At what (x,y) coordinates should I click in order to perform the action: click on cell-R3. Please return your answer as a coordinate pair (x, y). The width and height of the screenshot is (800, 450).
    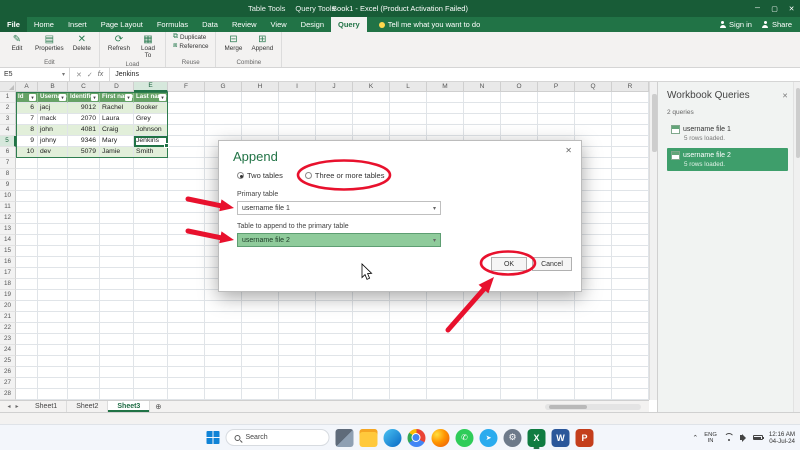
    Looking at the image, I should click on (630, 119).